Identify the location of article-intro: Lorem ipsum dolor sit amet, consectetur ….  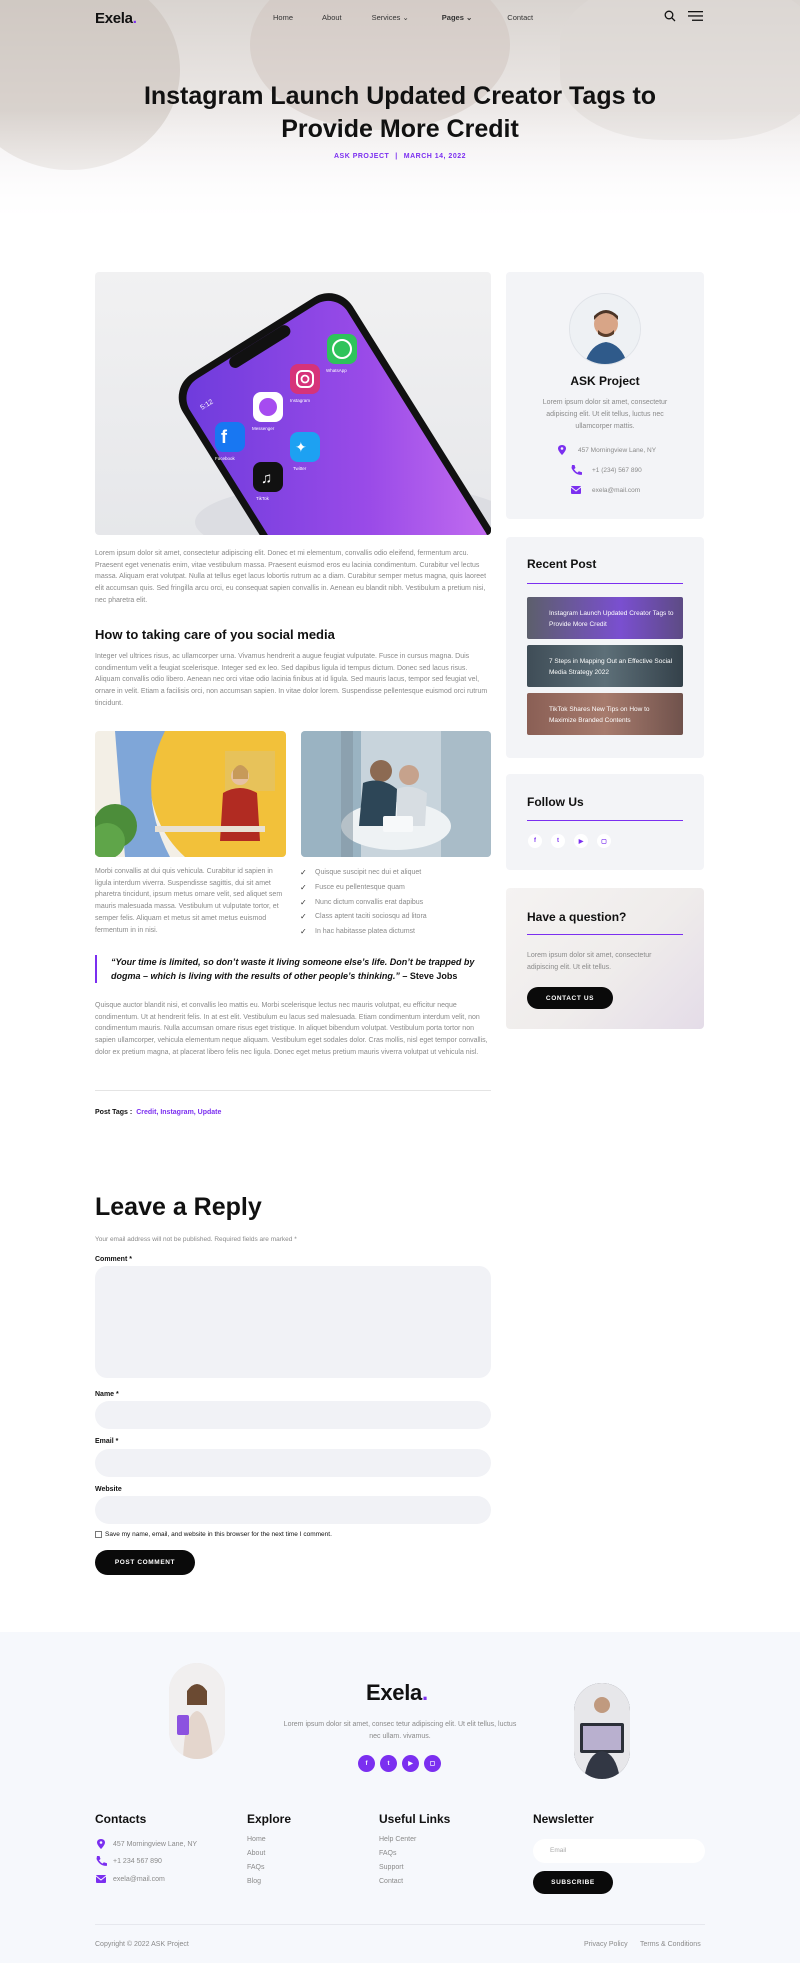
(291, 577).